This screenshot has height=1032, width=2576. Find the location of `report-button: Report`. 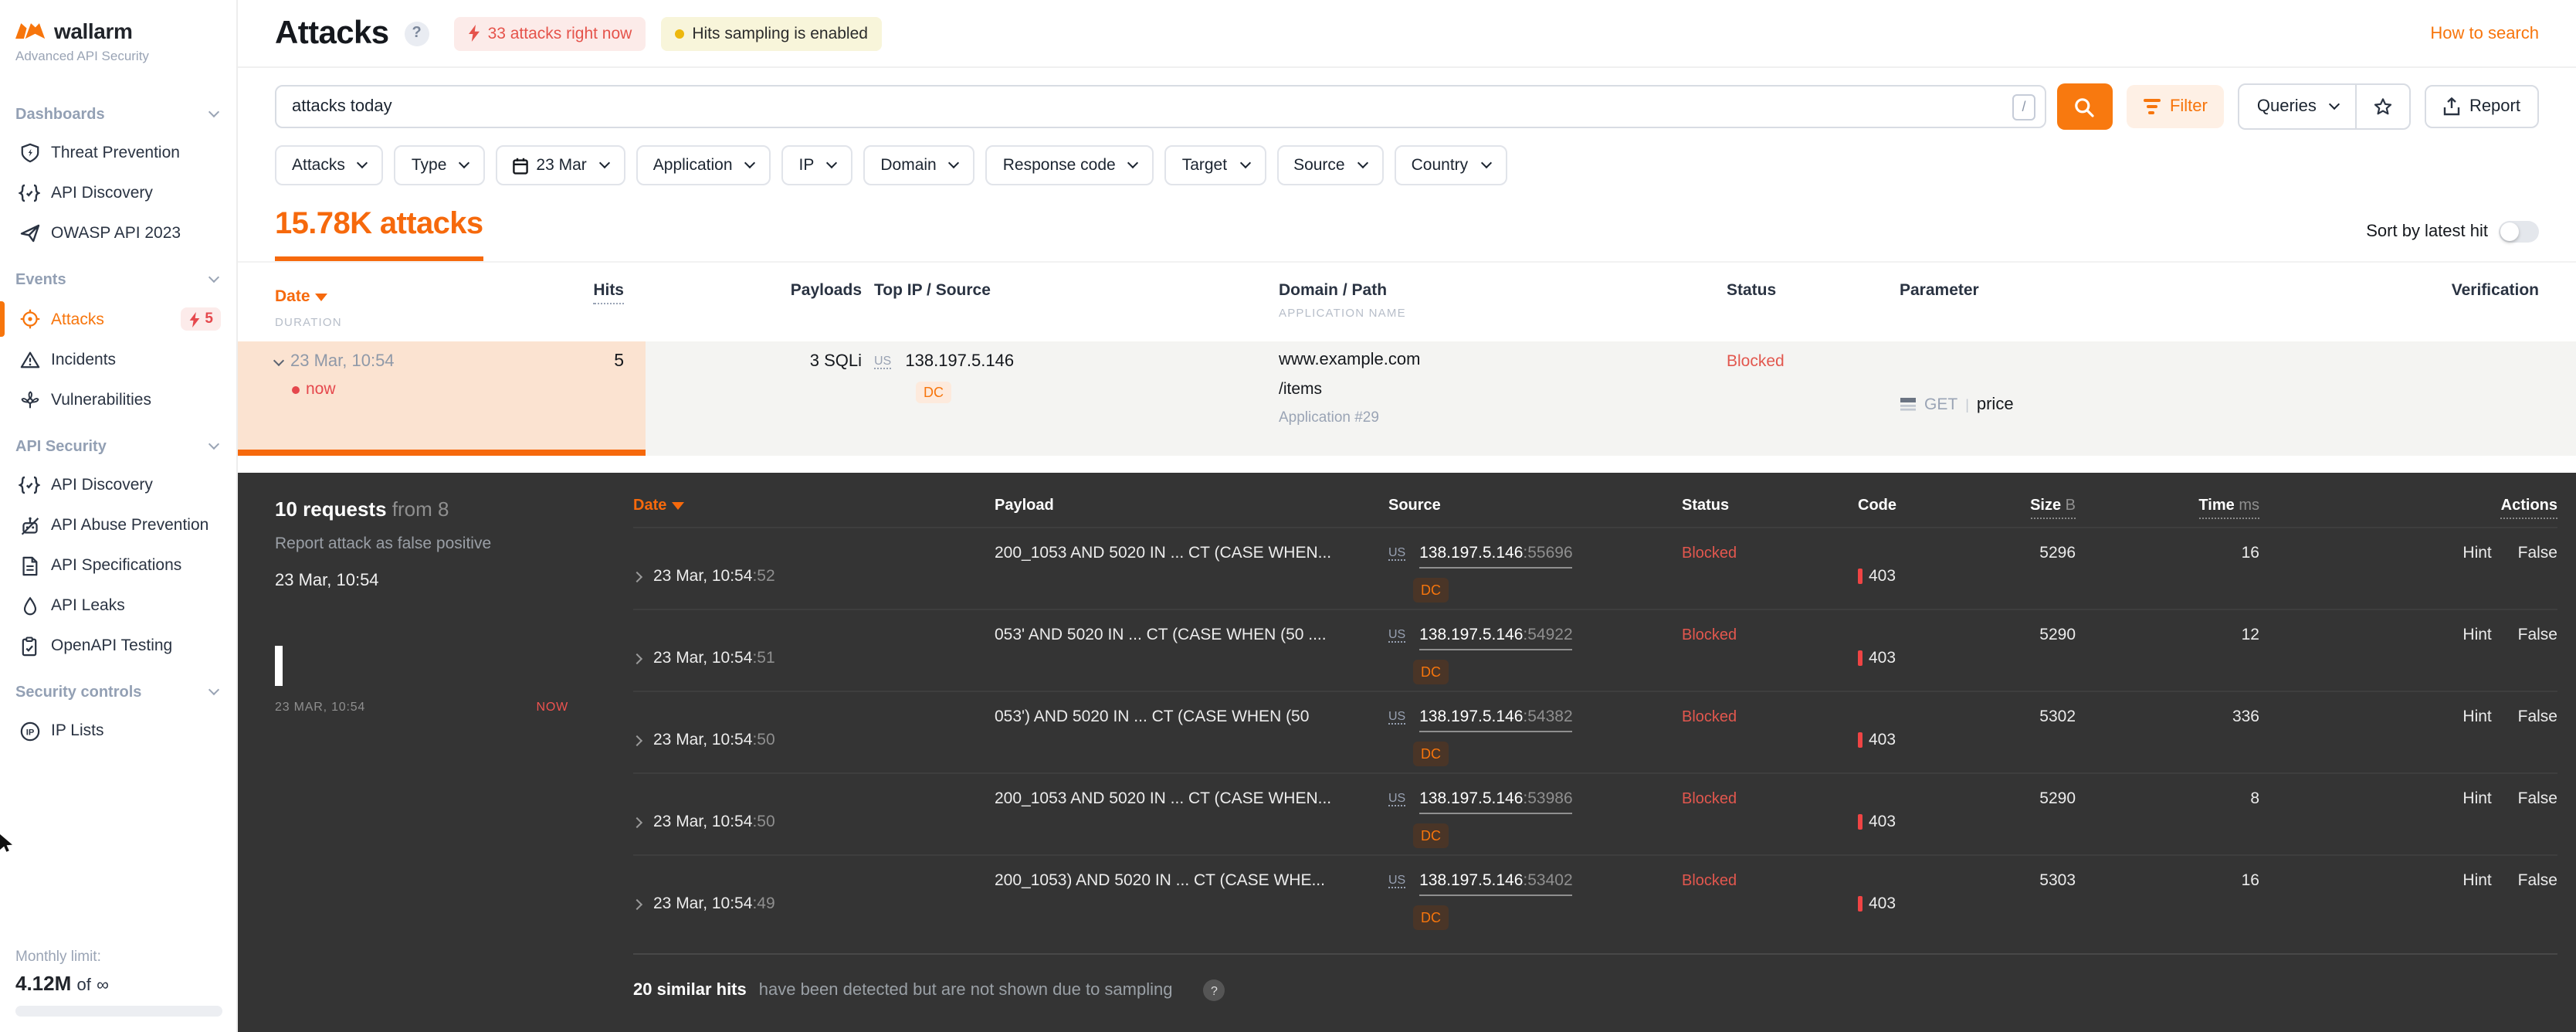

report-button: Report is located at coordinates (2481, 106).